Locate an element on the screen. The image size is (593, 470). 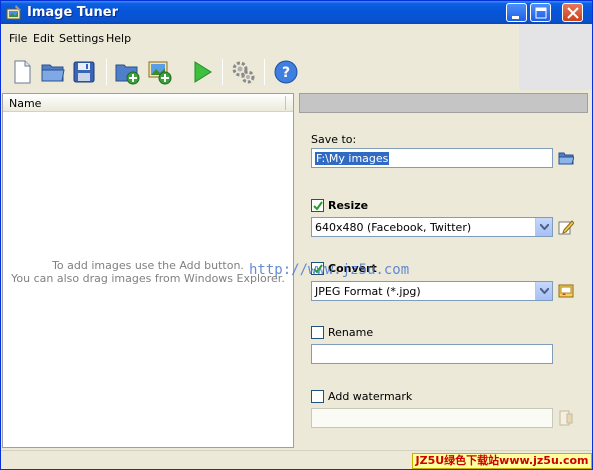
new-file-icon is located at coordinates (22, 72).